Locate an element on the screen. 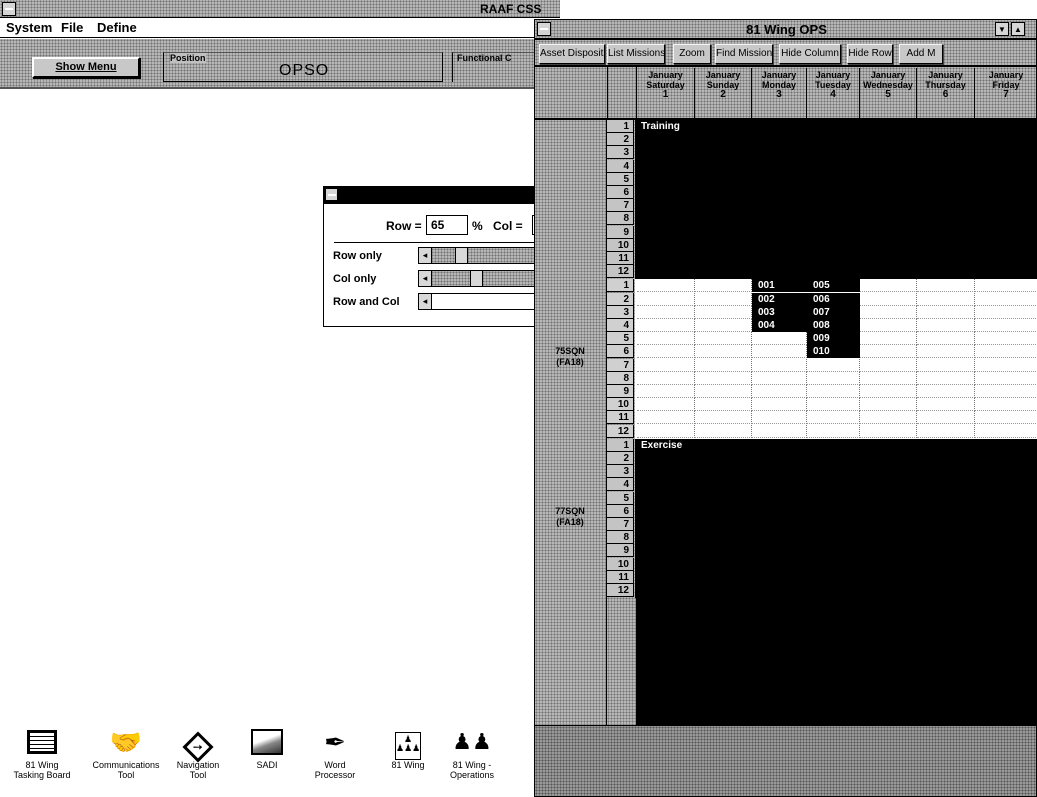 The width and height of the screenshot is (1037, 797). row-number: 11 is located at coordinates (620, 577).